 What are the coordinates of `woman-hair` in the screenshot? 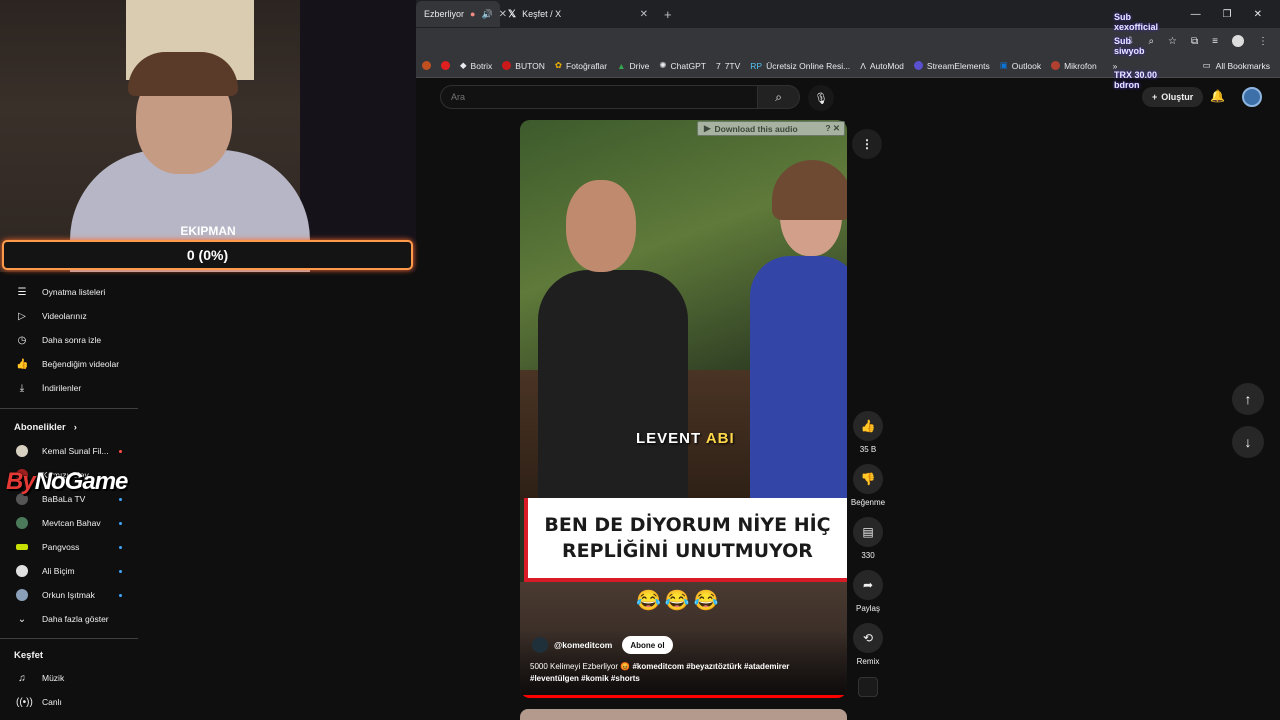 It's located at (809, 190).